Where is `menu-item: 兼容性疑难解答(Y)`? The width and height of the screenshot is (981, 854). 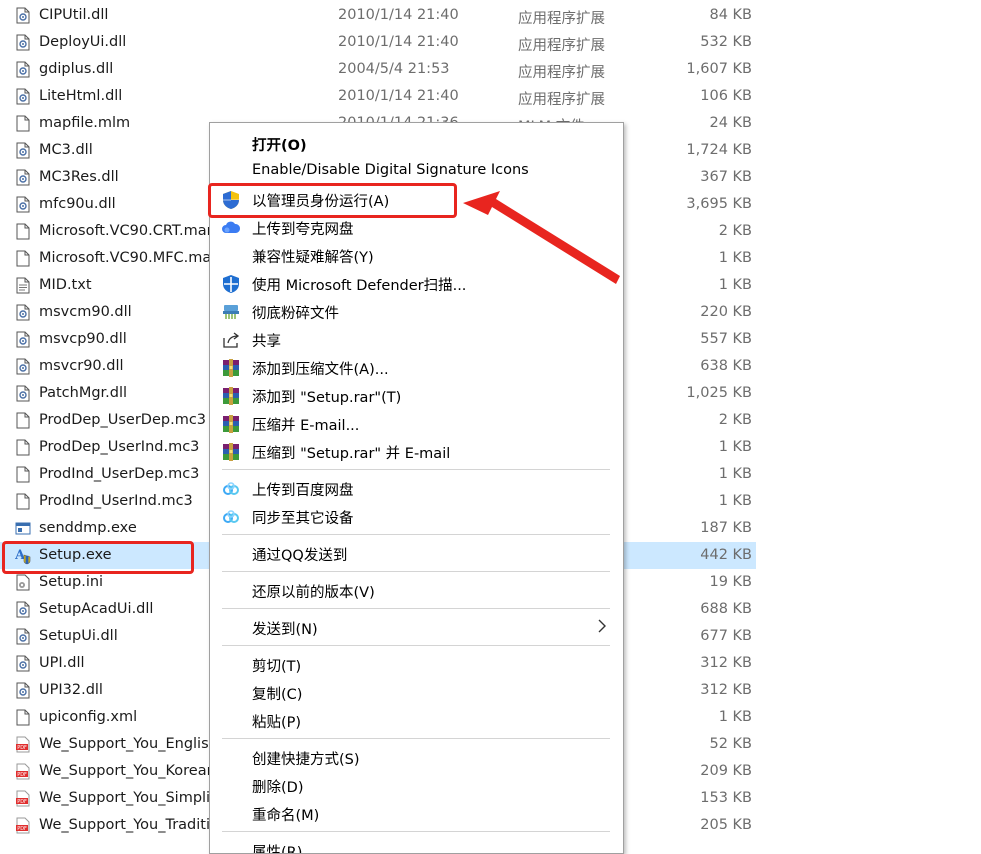 menu-item: 兼容性疑难解答(Y) is located at coordinates (416, 255).